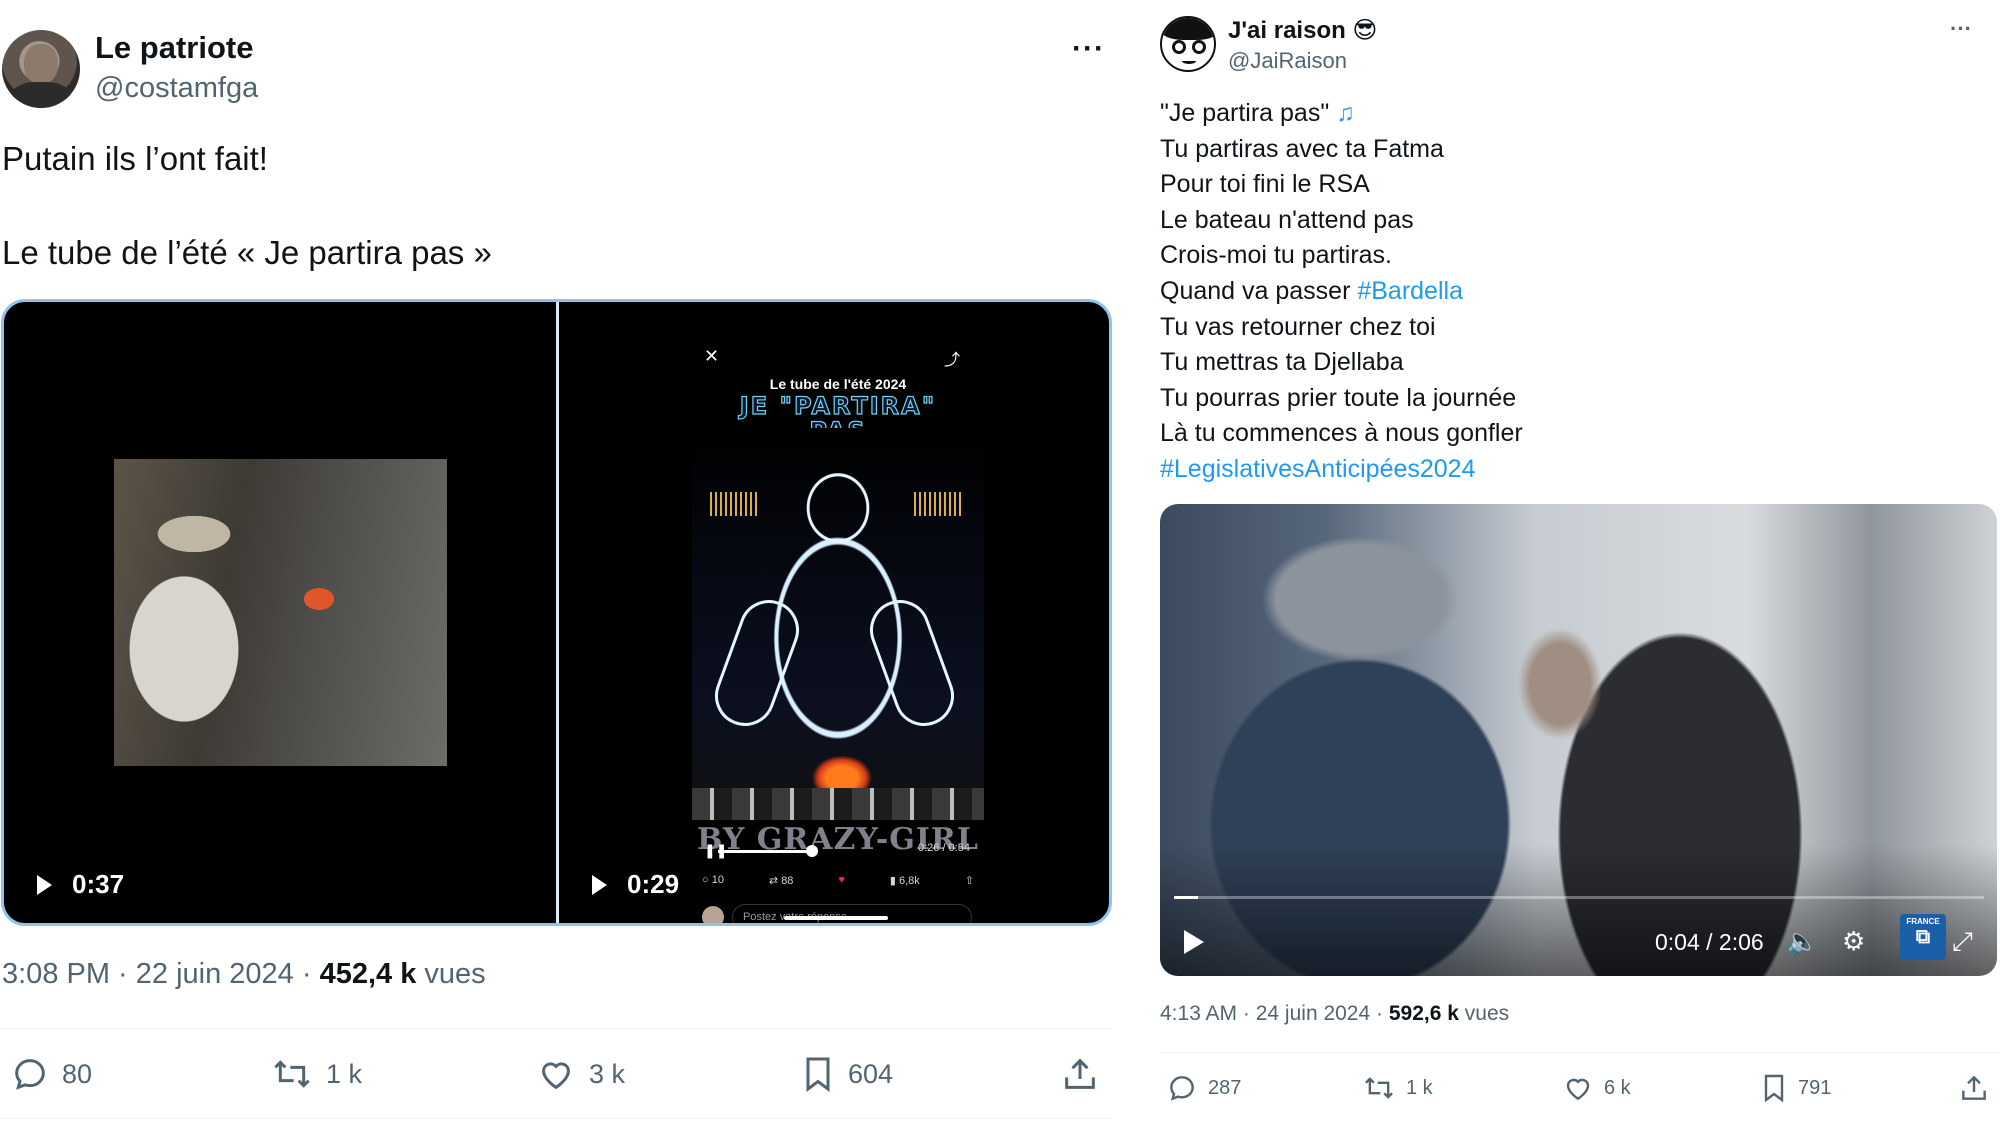  What do you see at coordinates (1579, 897) in the screenshot?
I see `video-progress-bar` at bounding box center [1579, 897].